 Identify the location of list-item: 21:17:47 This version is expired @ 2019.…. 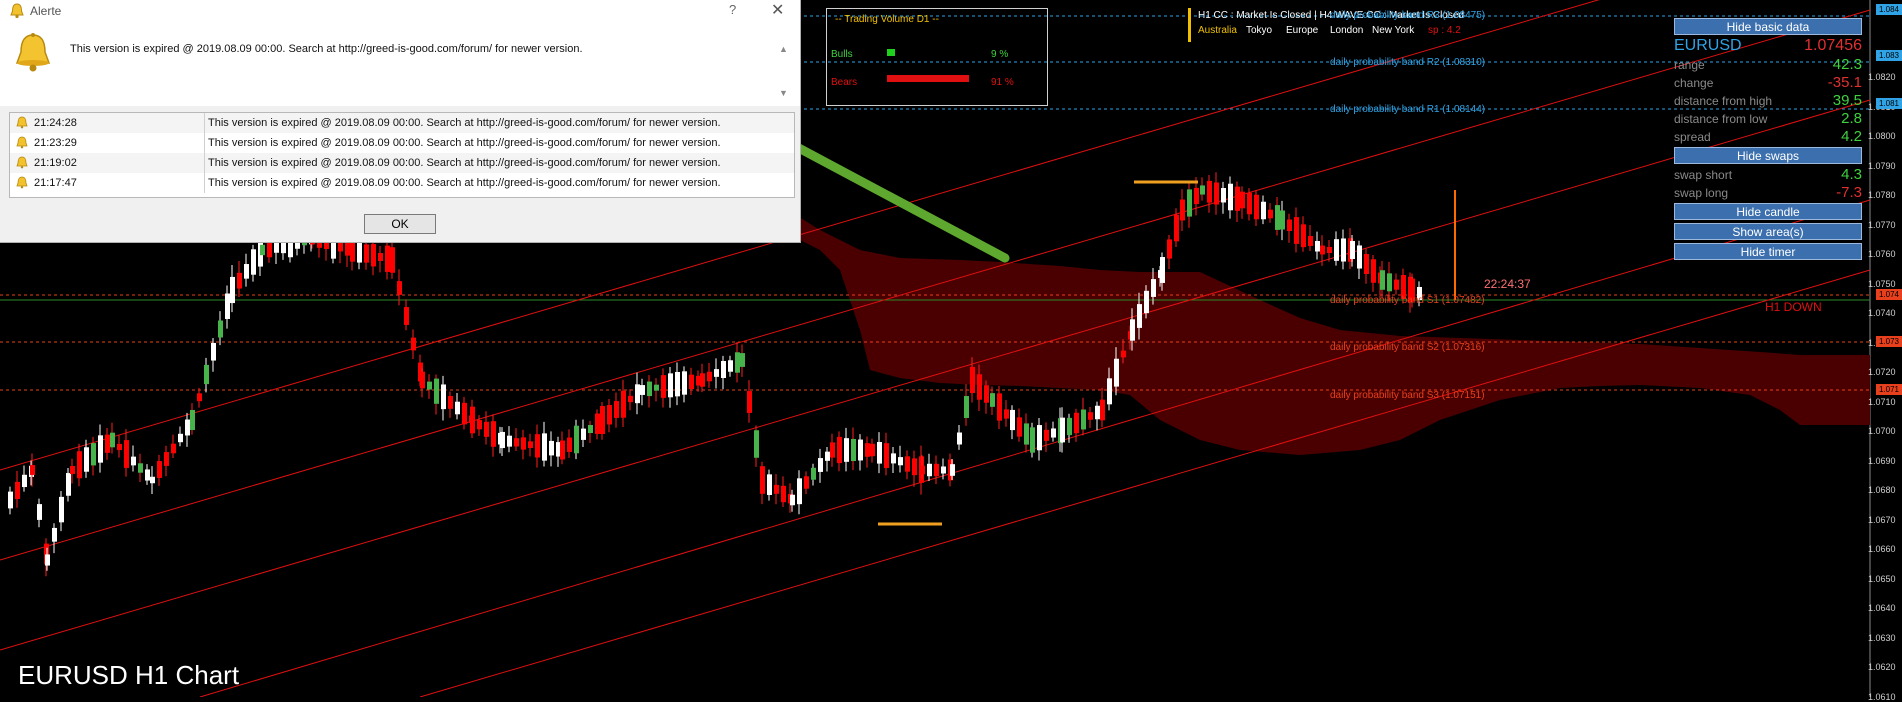
(402, 183).